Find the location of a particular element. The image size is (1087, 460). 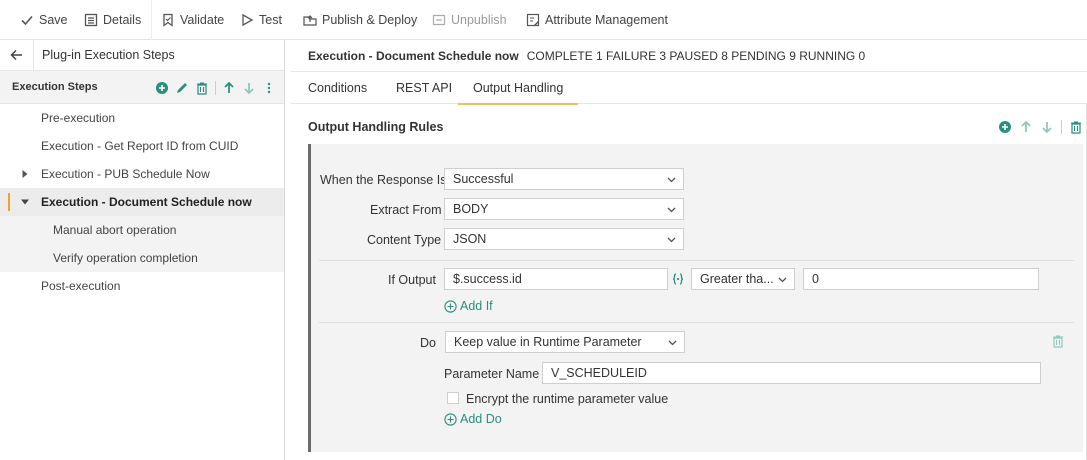

tree-item-label: Execution - PUB Schedule Now is located at coordinates (125, 174).